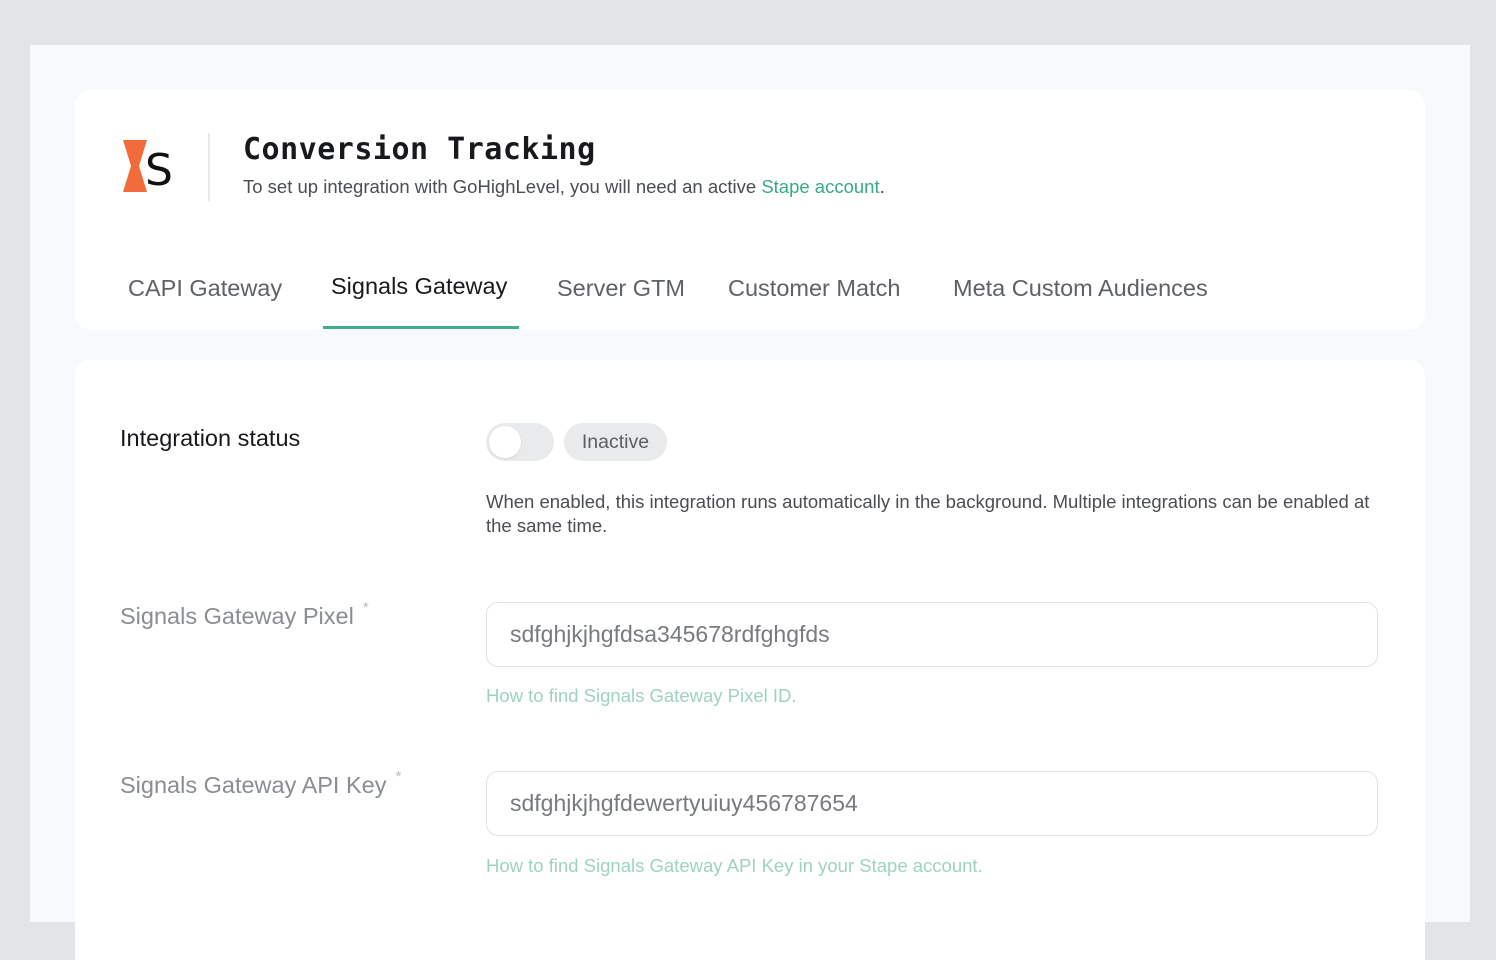 This screenshot has width=1496, height=960. I want to click on stape-logo-icon: S, so click(148, 169).